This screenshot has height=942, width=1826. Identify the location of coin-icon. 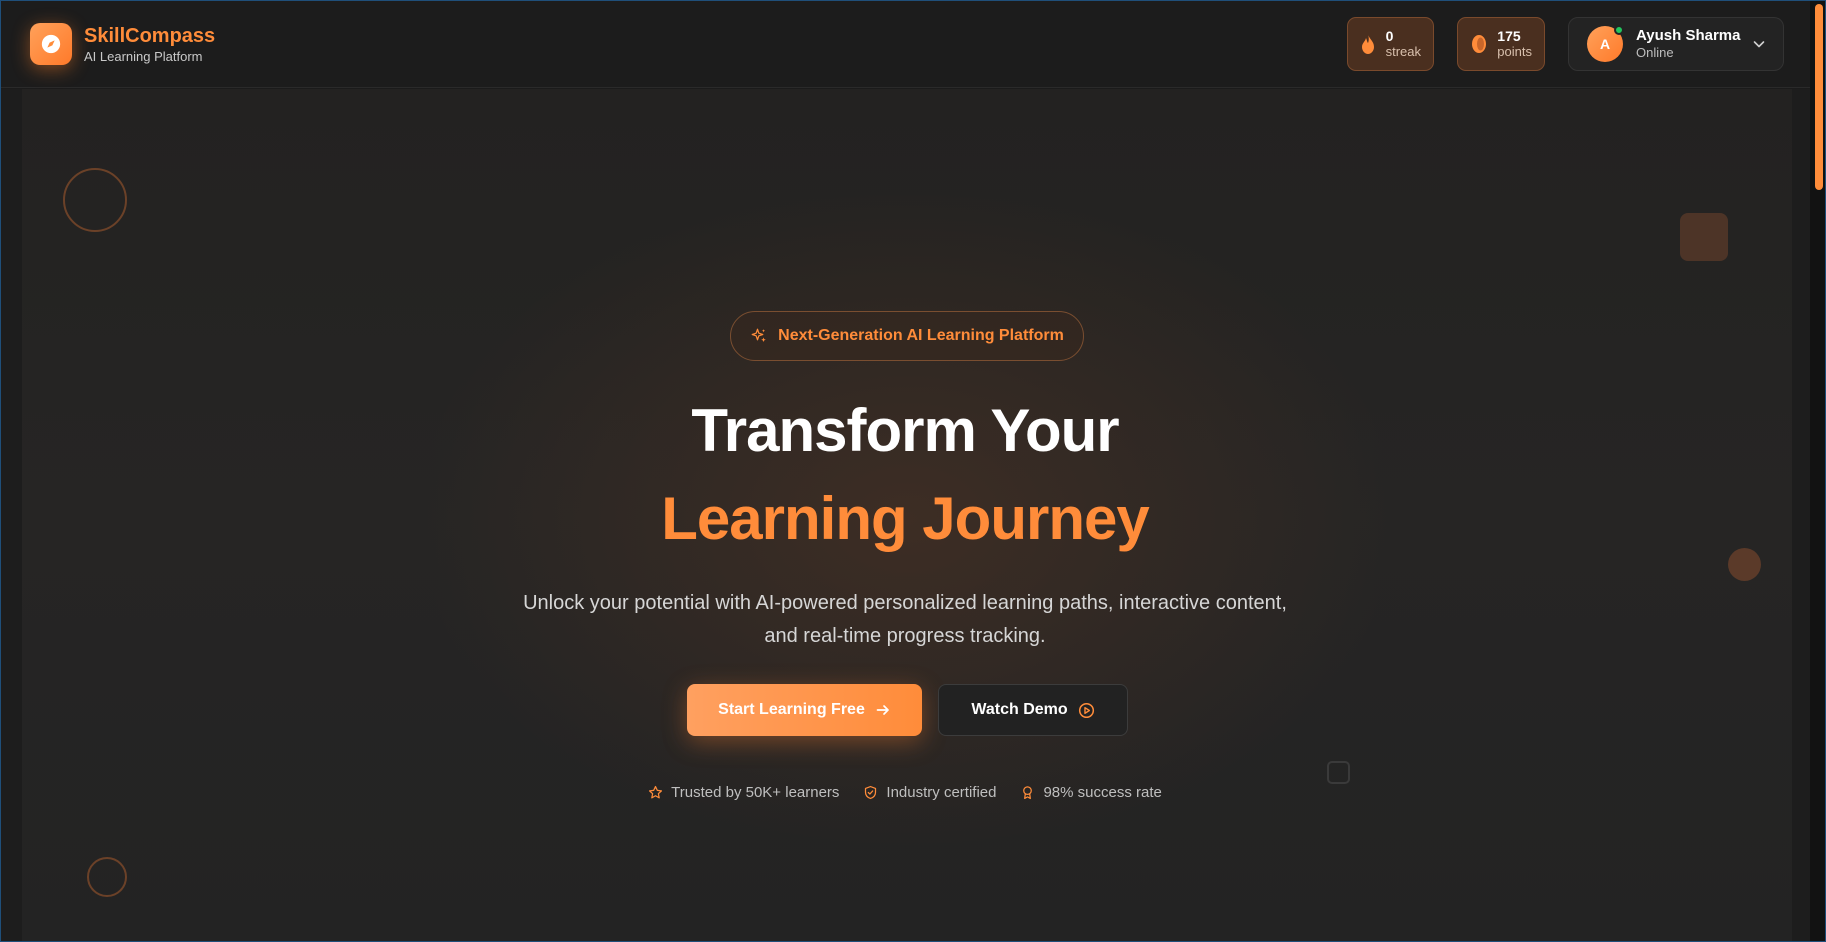
(1479, 44).